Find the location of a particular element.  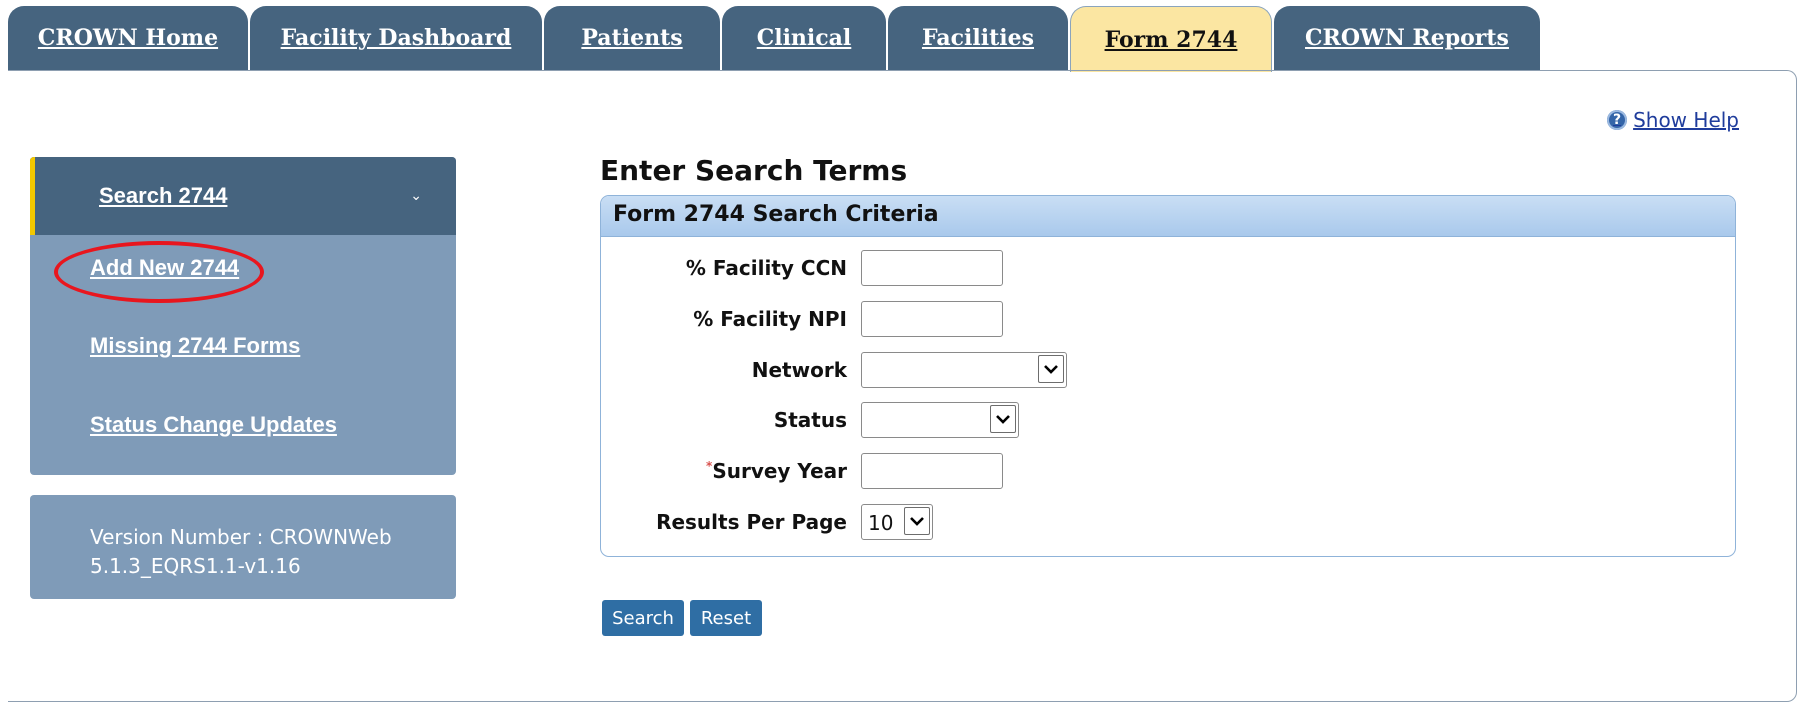

sidebar-item-add-new-2744: Add New 2744 is located at coordinates (164, 268).